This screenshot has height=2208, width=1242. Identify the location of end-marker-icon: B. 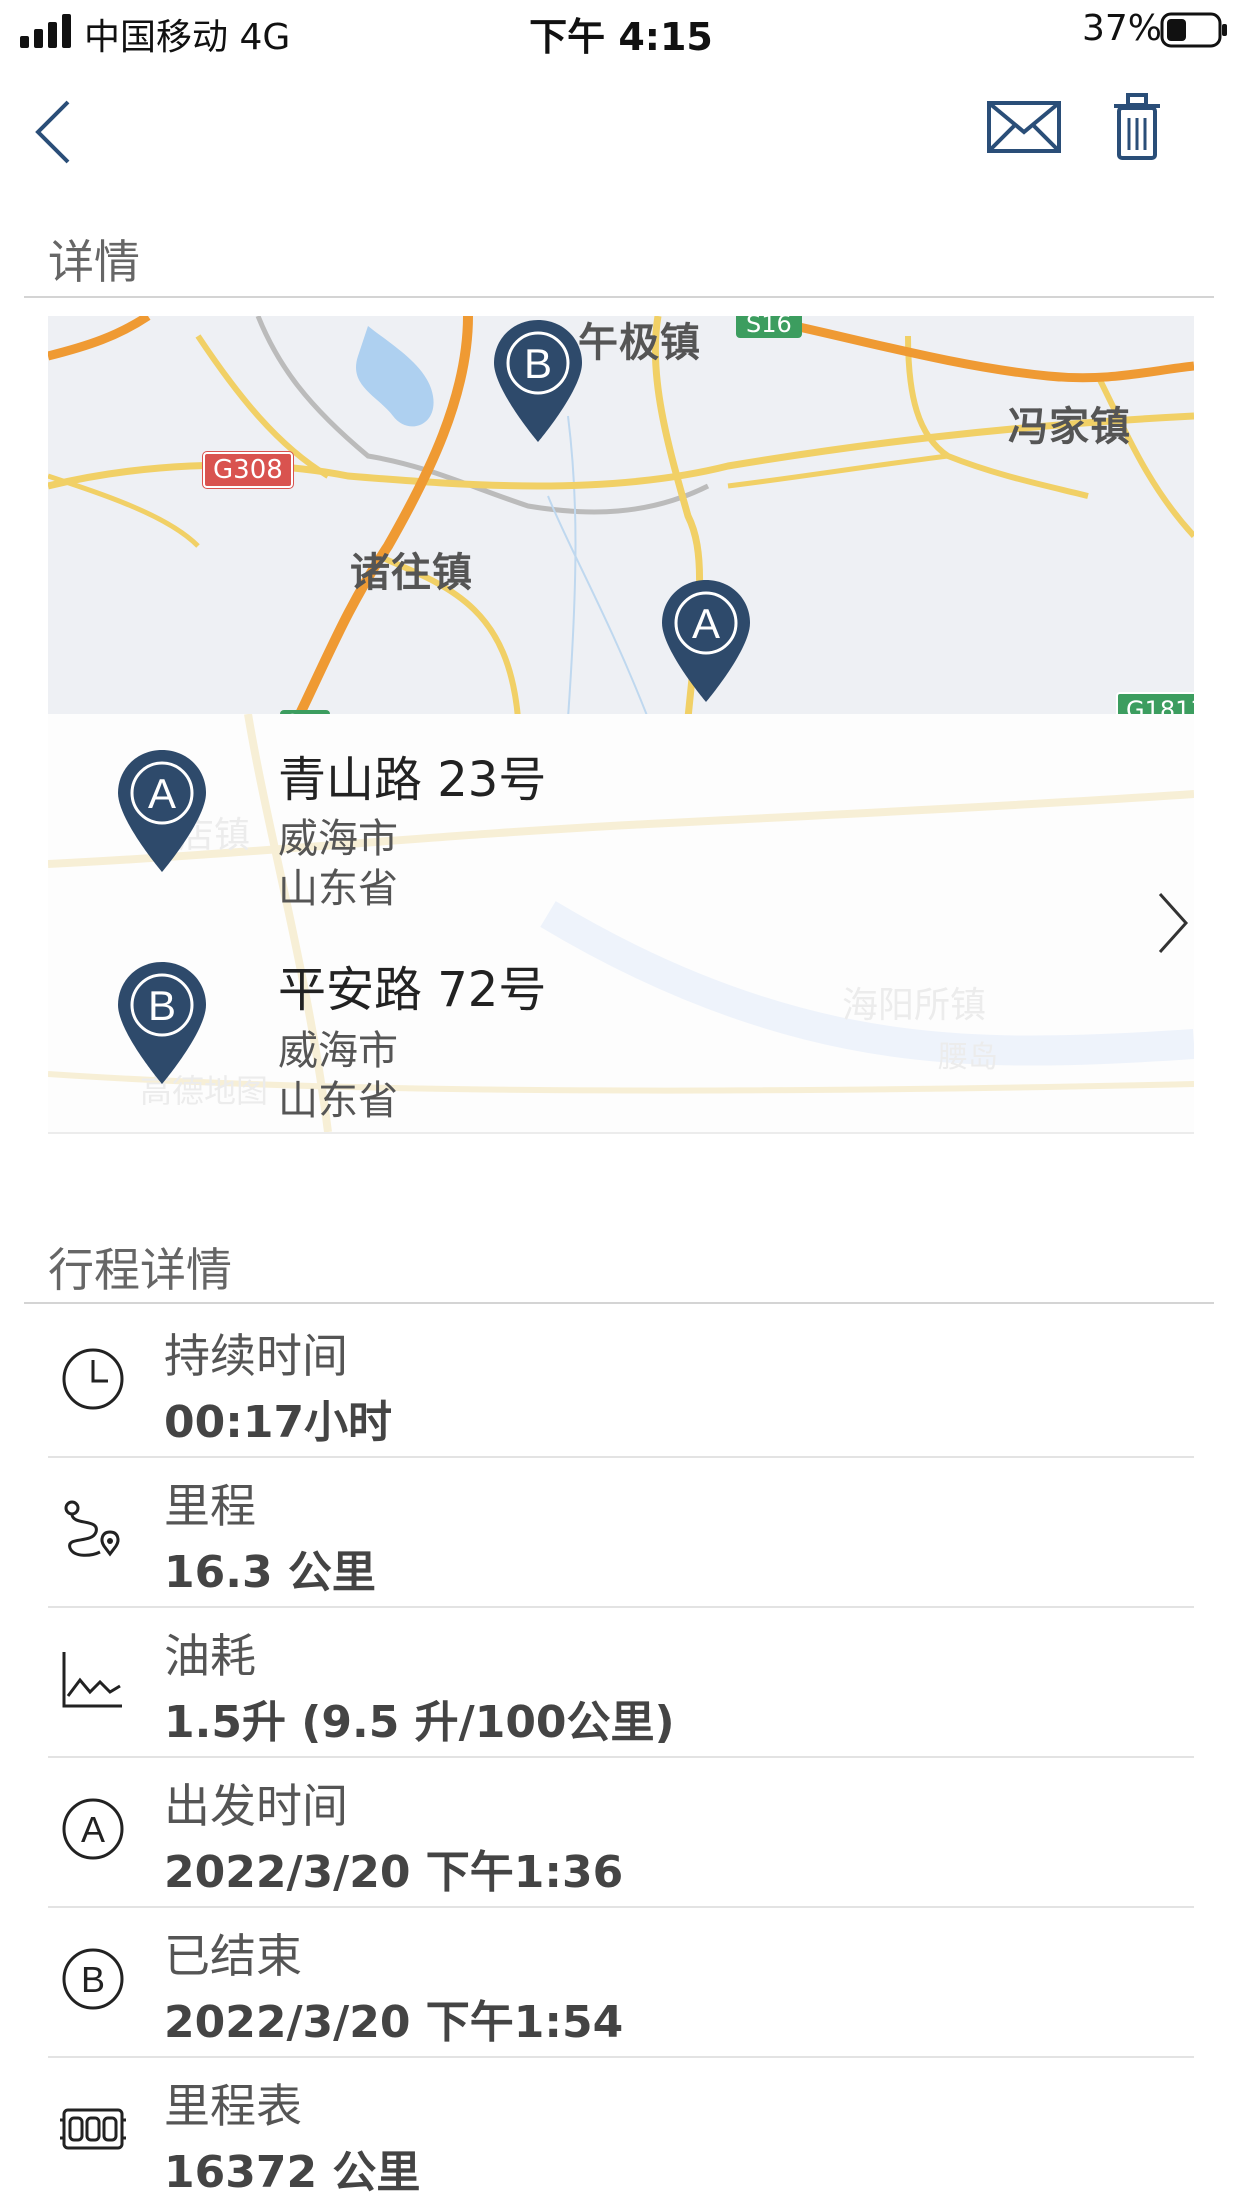
(162, 1023).